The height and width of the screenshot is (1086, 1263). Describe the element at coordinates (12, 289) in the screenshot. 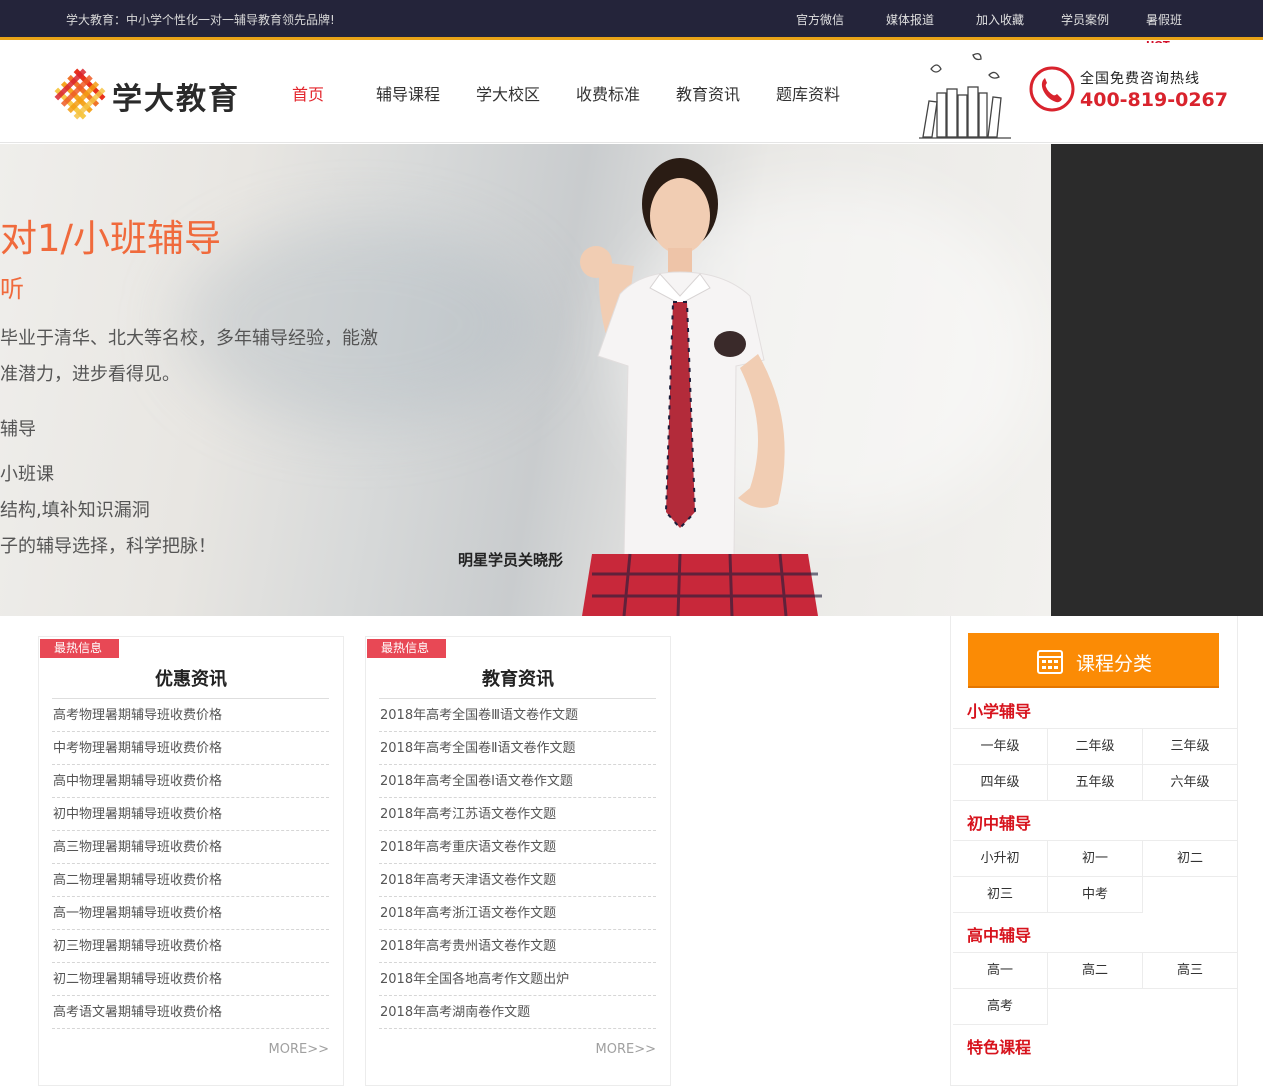

I see `banner-subtitle: 听` at that location.